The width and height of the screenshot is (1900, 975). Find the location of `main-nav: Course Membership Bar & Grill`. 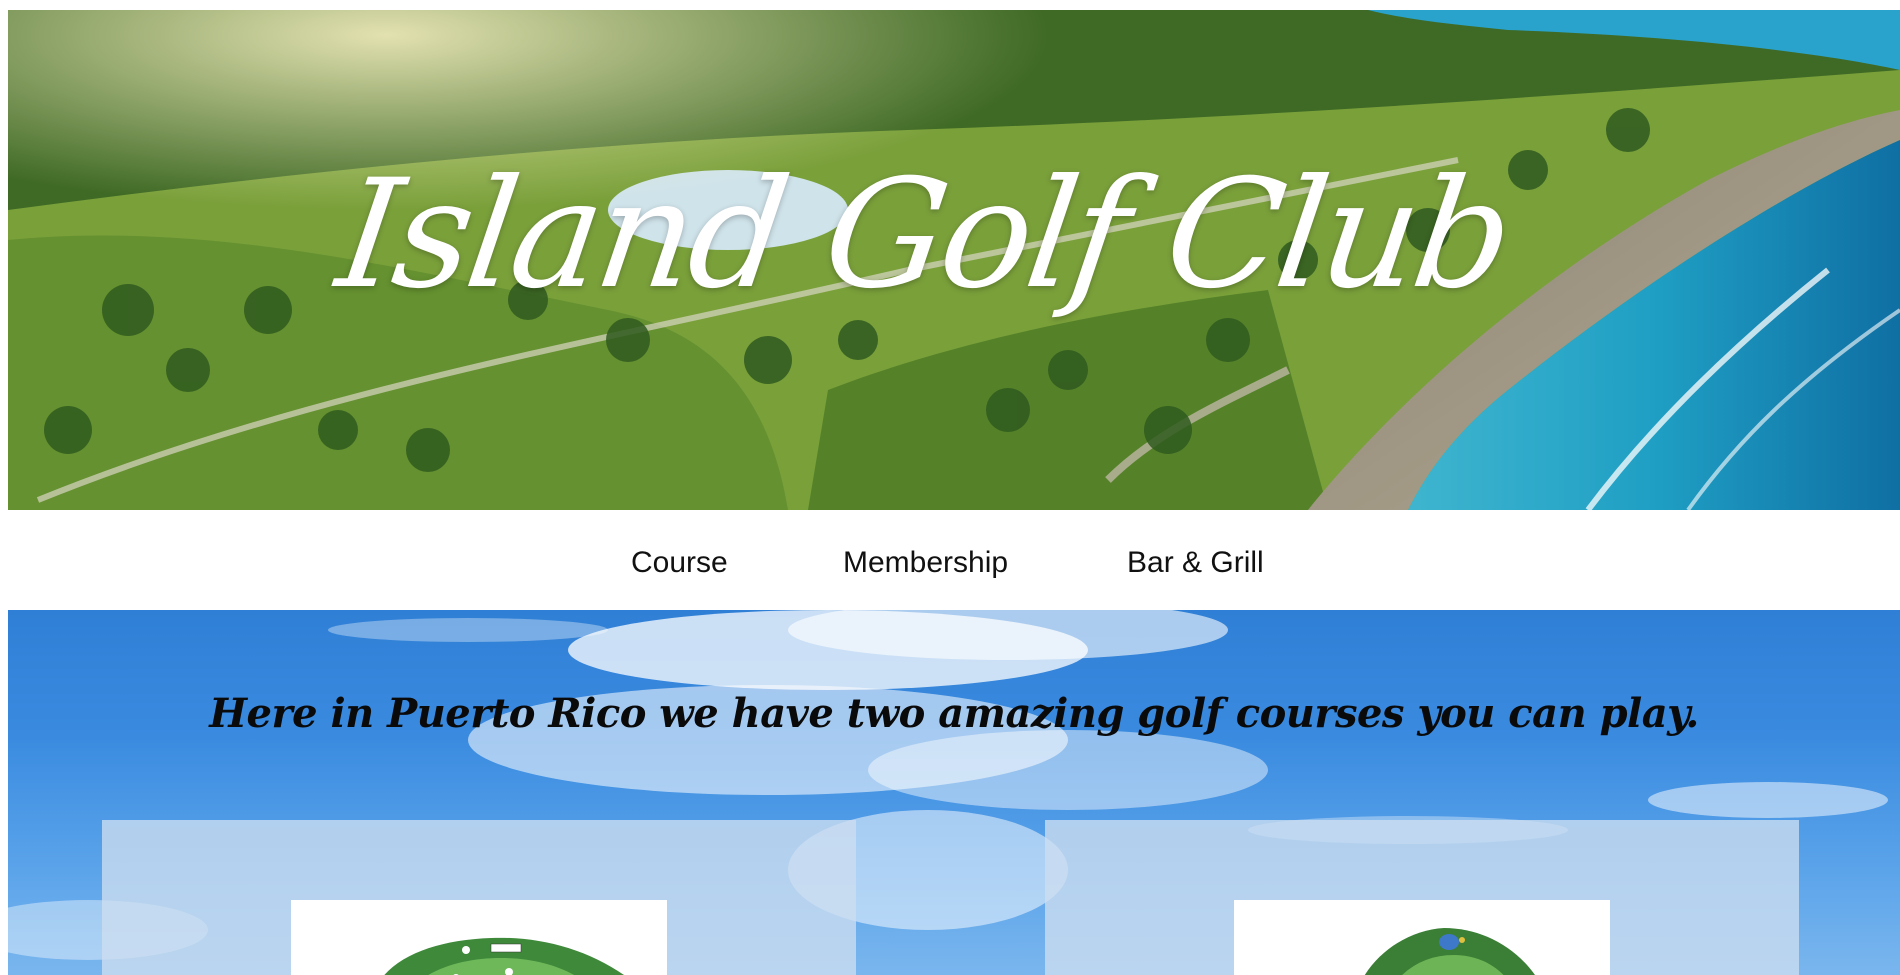

main-nav: Course Membership Bar & Grill is located at coordinates (954, 560).